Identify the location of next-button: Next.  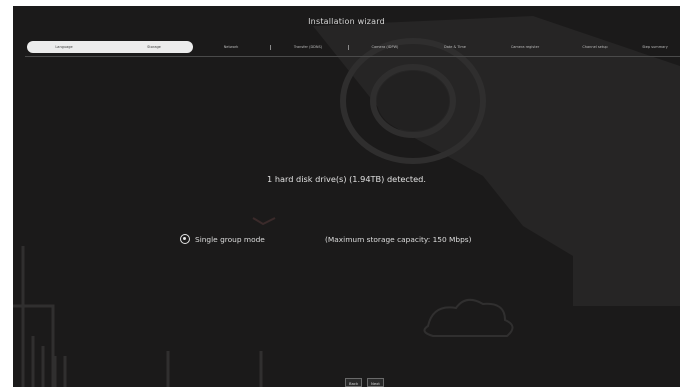
(375, 382).